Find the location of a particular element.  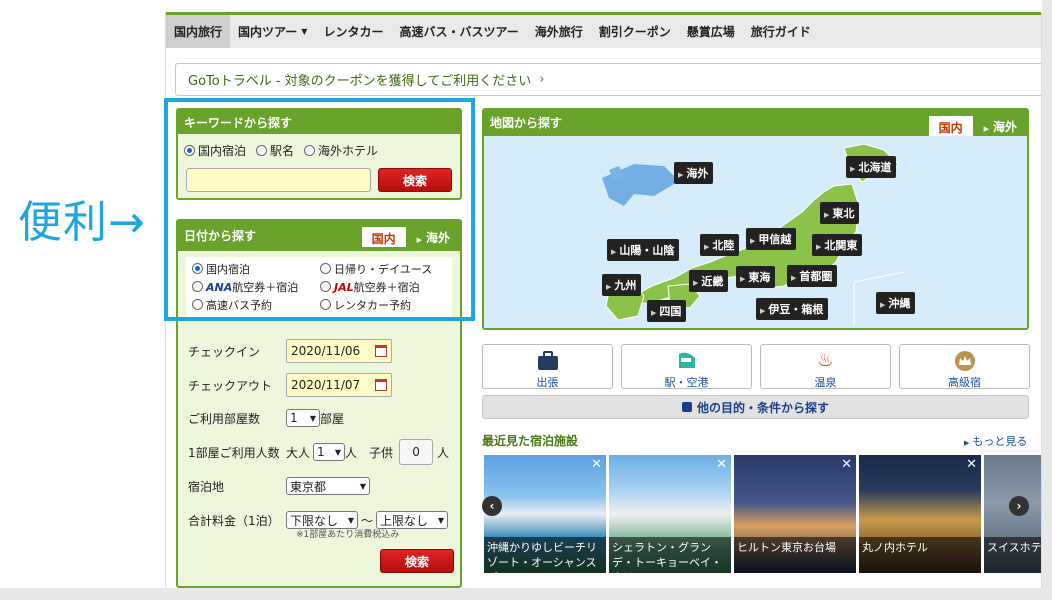

rooms-select: 1 ▼ is located at coordinates (303, 418).